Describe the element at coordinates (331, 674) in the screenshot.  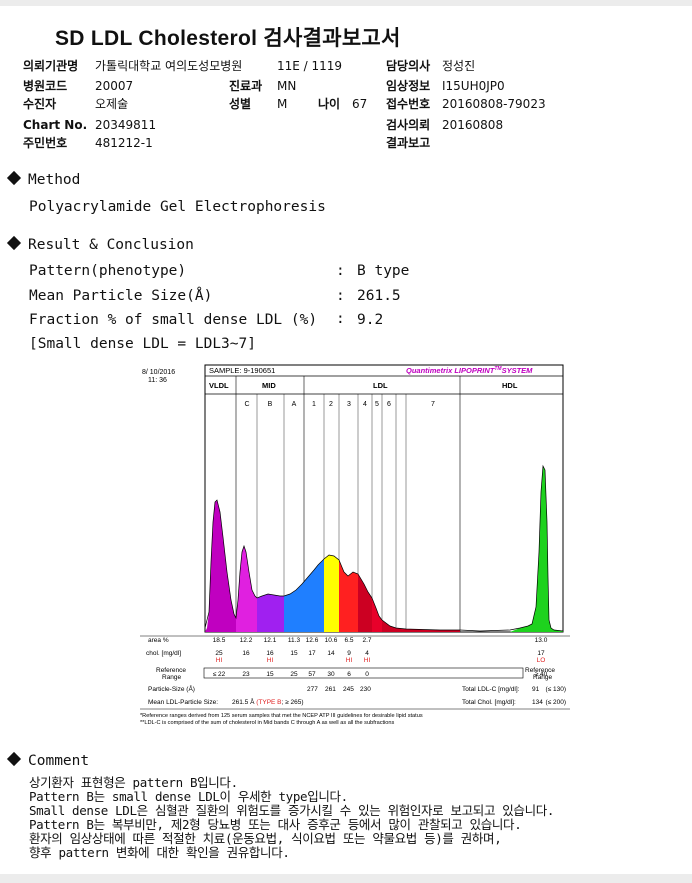
I see `ref-cell: 30` at that location.